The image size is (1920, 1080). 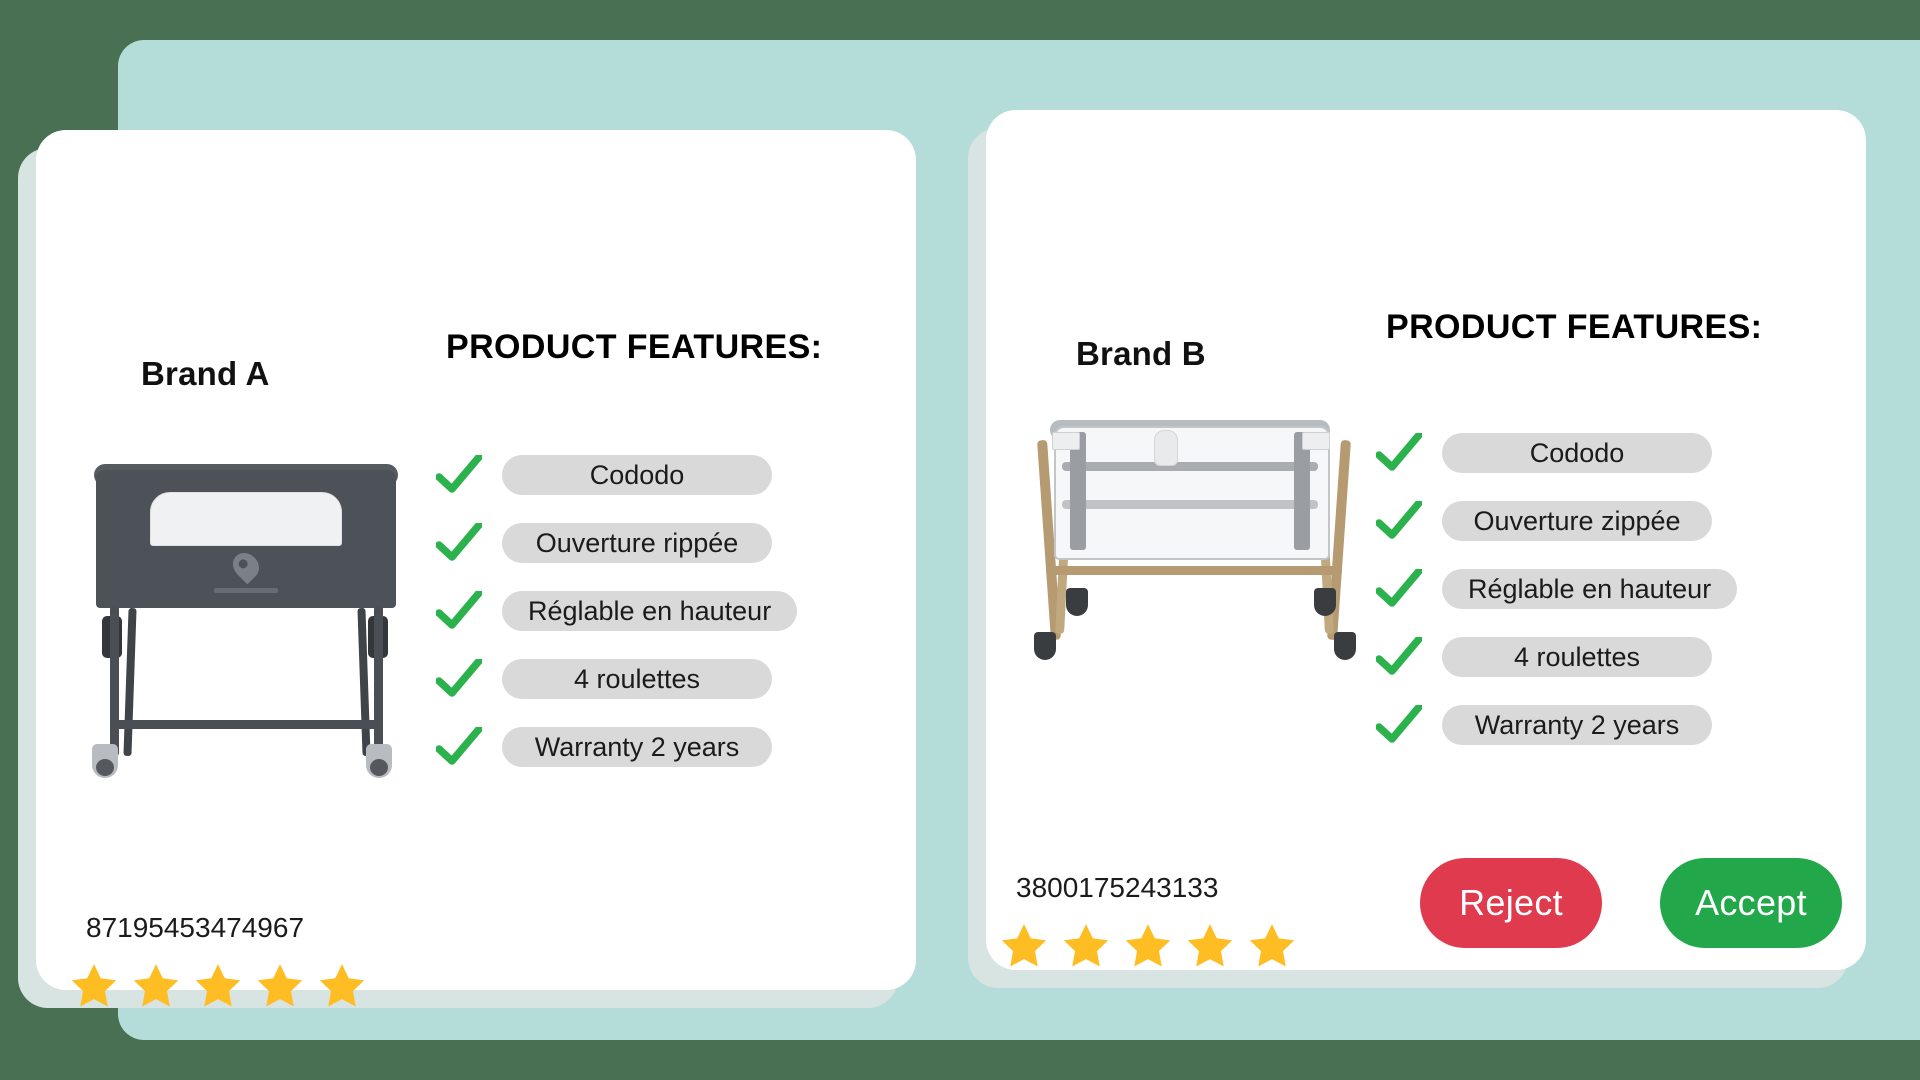 I want to click on product-image-brand-b, so click(x=1189, y=560).